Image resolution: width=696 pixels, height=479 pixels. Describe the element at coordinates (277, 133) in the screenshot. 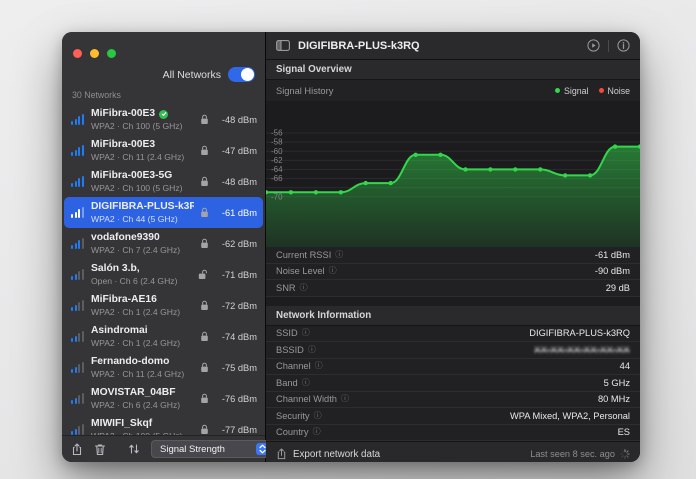

I see `svg-text: -56` at that location.